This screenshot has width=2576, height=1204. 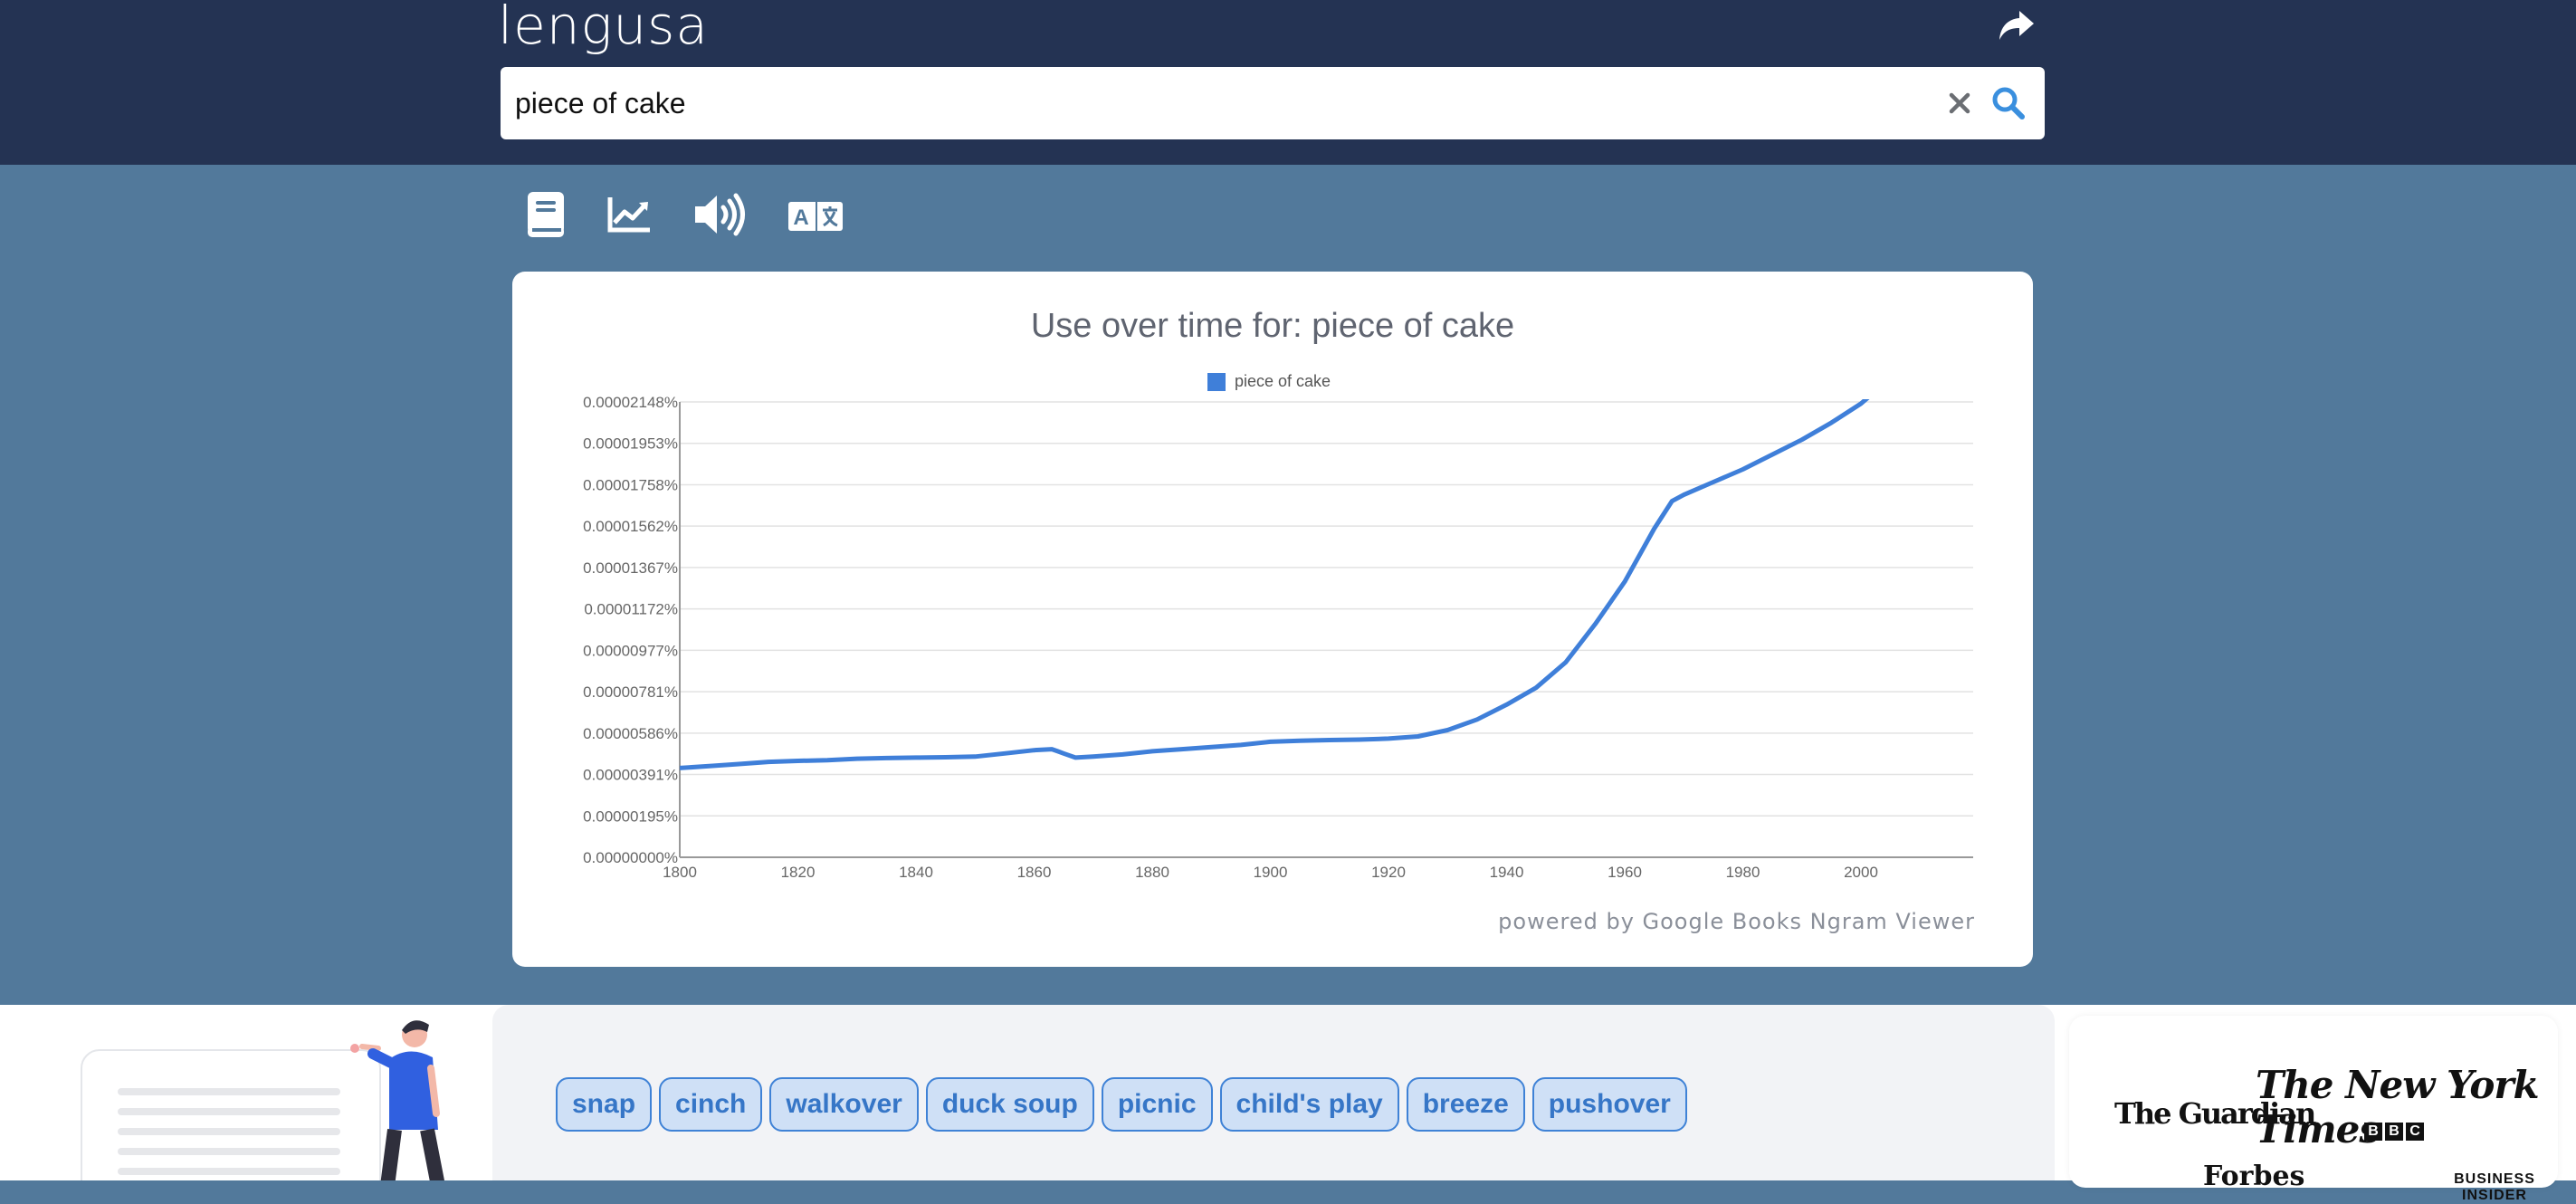 I want to click on x-tick-label: 1980, so click(x=1743, y=872).